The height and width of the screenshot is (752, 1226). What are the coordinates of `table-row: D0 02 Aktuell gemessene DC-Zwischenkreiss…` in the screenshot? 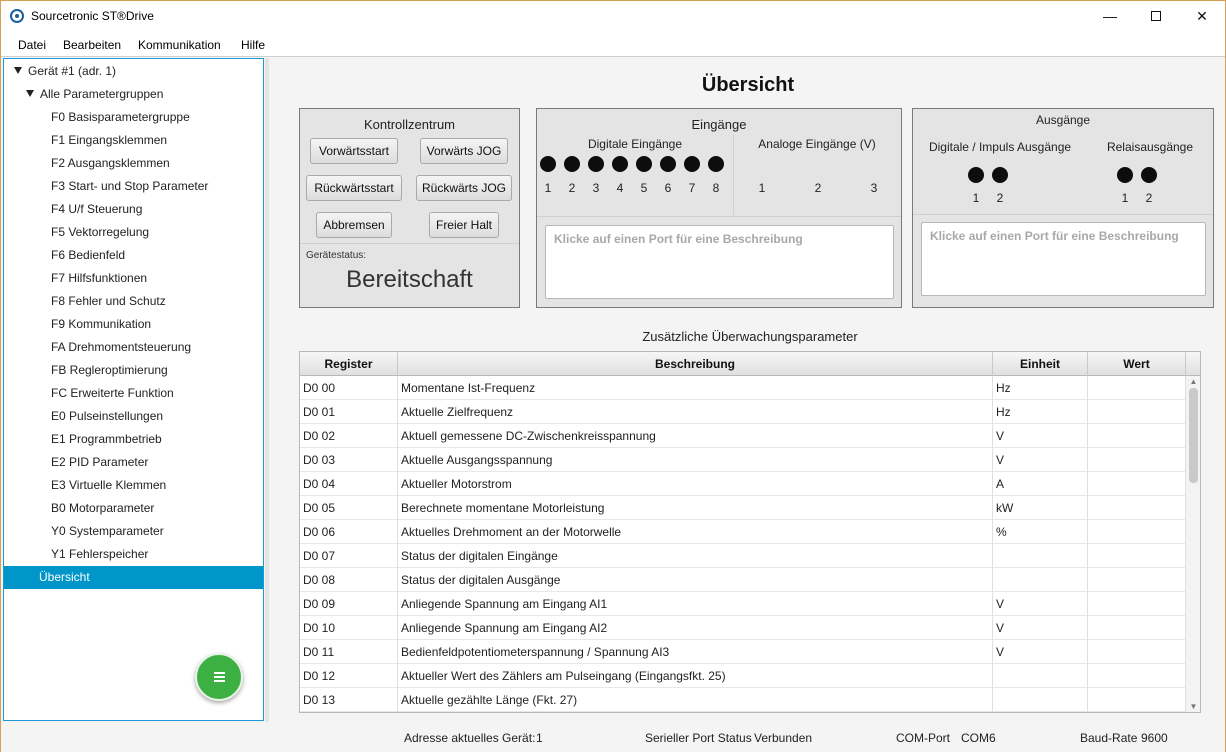 It's located at (743, 436).